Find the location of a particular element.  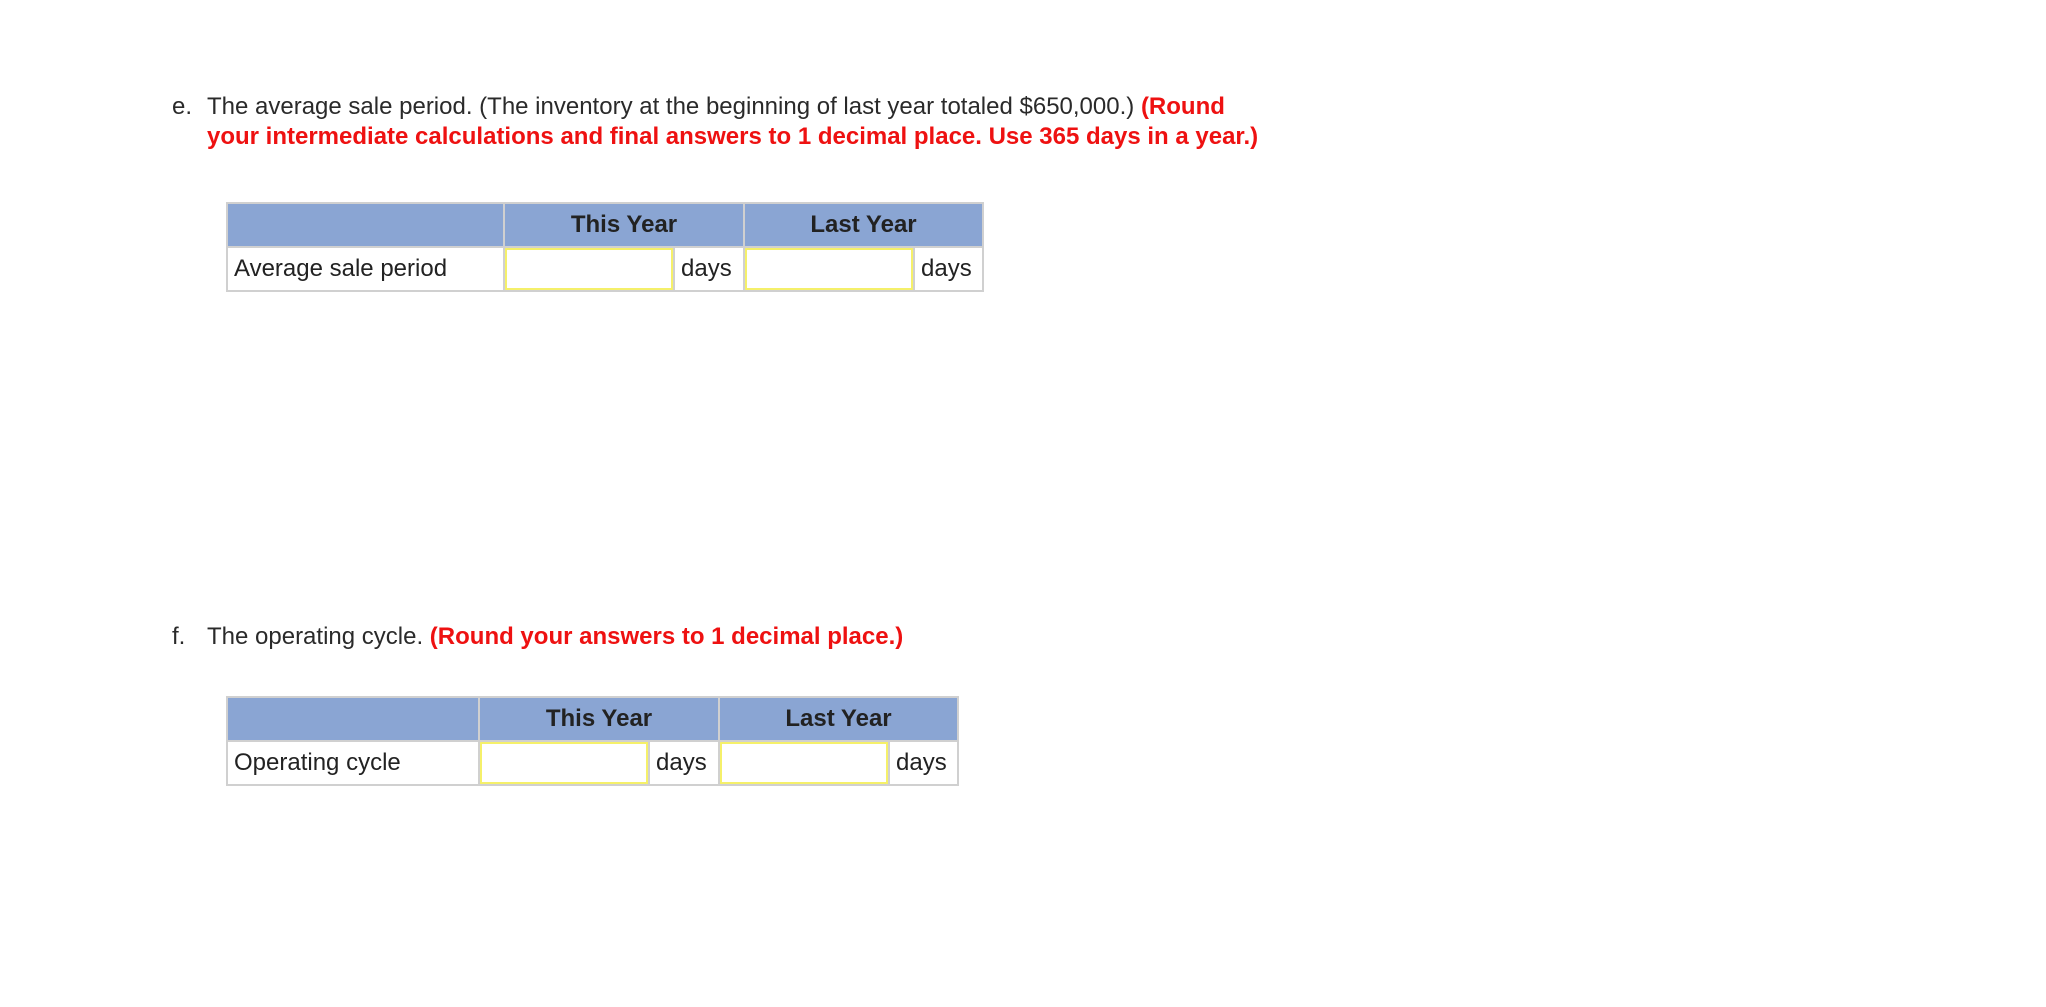

avg-sale-period-last-year-input is located at coordinates (829, 269).